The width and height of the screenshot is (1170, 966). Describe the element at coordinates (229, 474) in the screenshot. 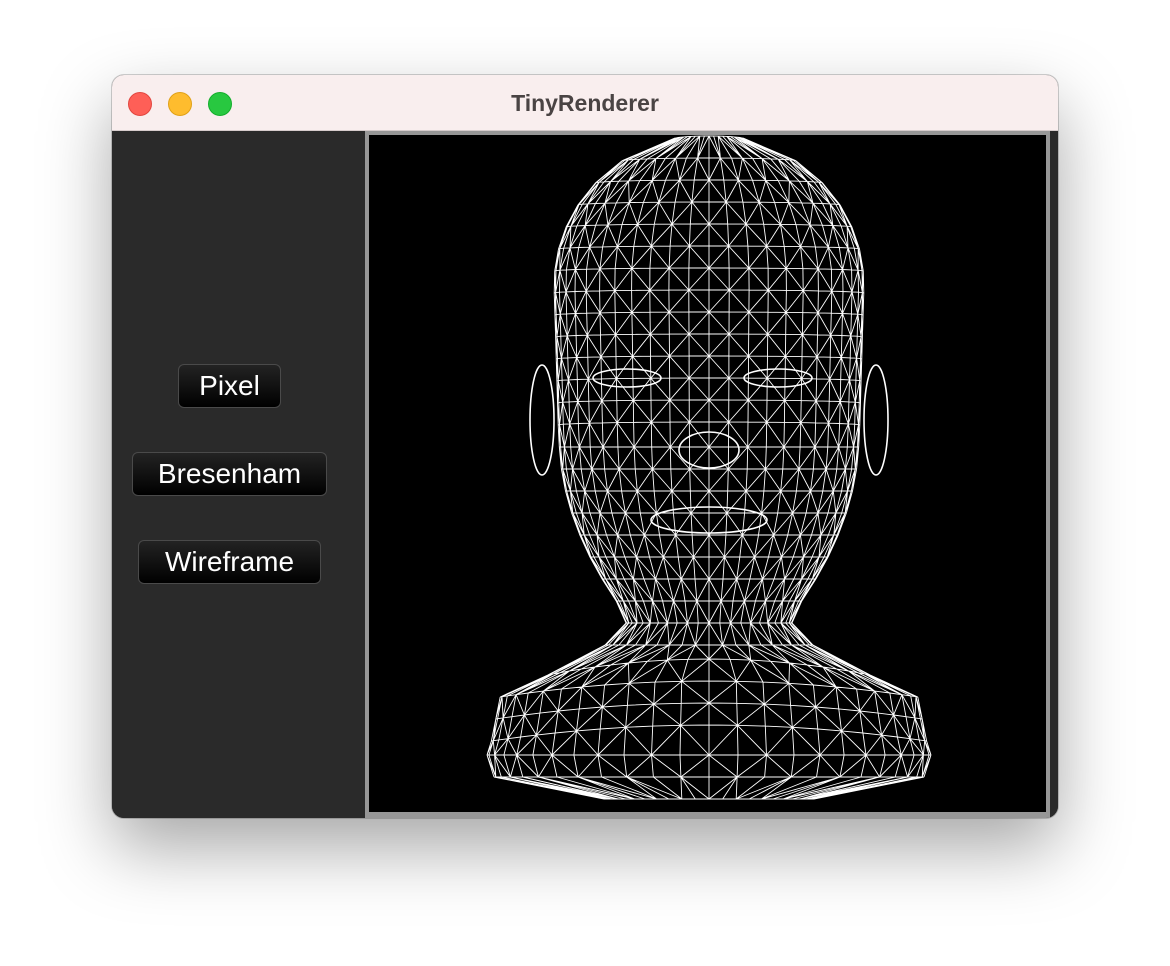

I see `bresenham-button: Bresenham` at that location.